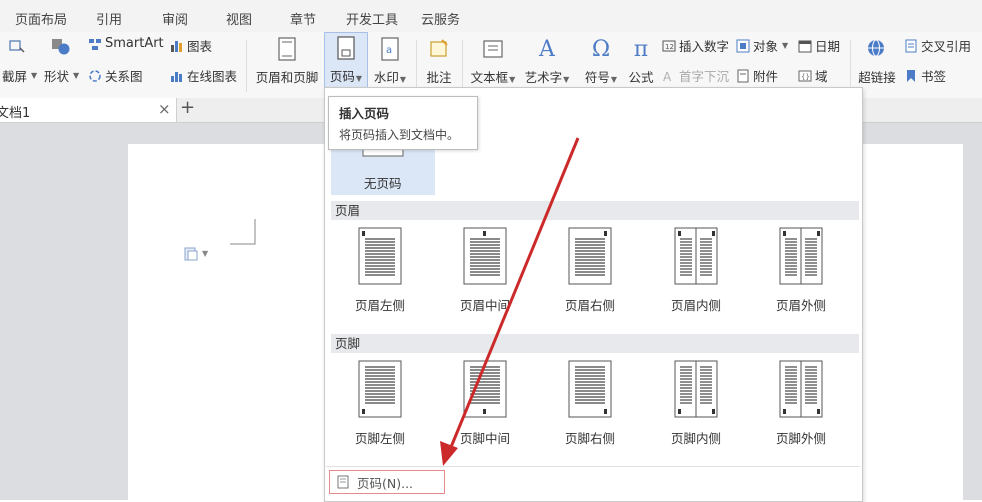  I want to click on annotation-arrow, so click(510, 301).